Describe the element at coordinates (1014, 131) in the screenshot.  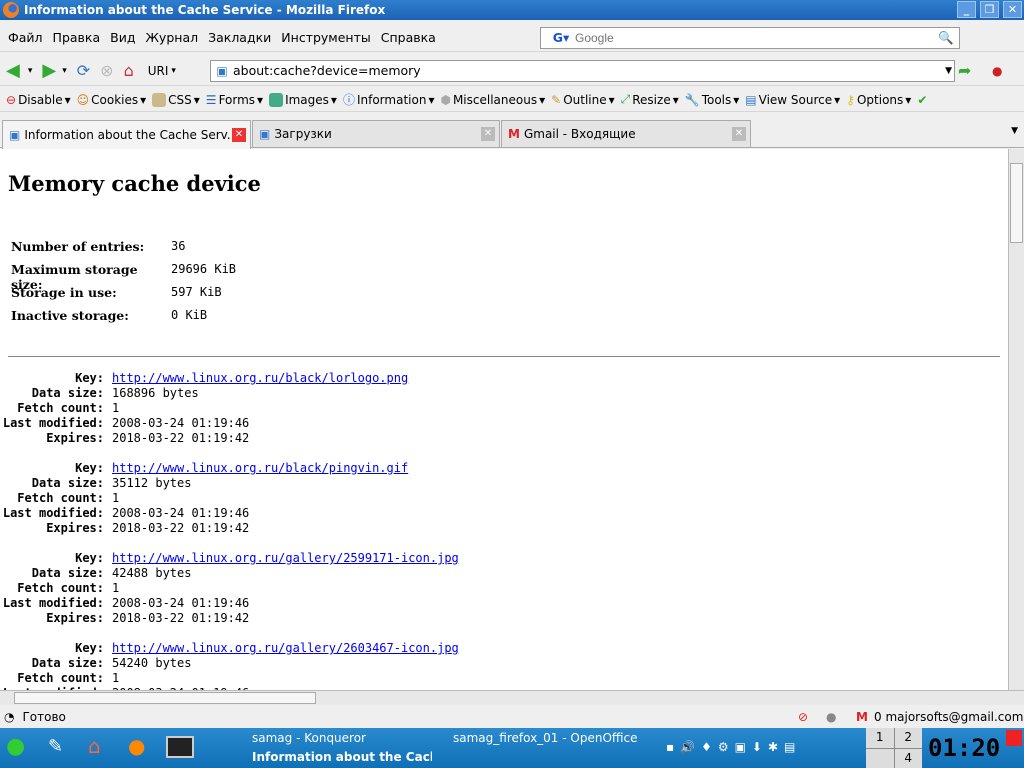
I see `tab-list-icon: ▼` at that location.